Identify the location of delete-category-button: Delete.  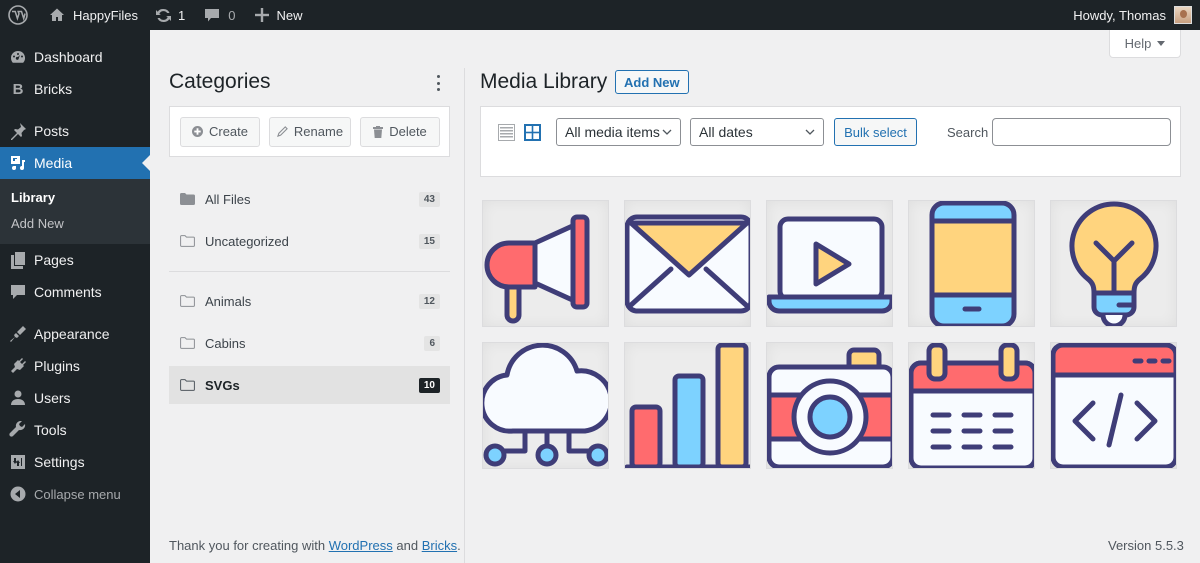
(400, 131).